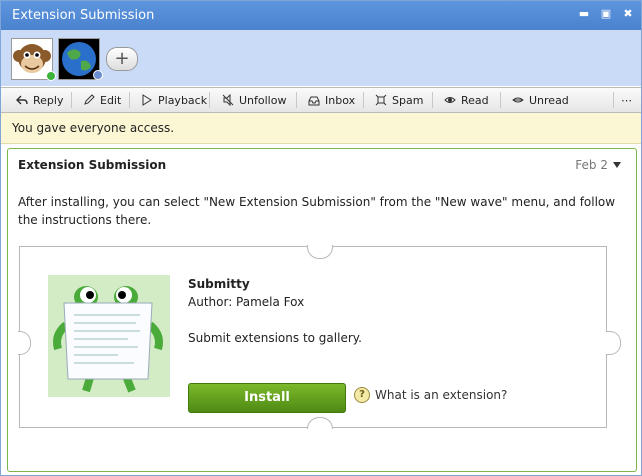 The image size is (642, 476). What do you see at coordinates (147, 100) in the screenshot?
I see `play-icon` at bounding box center [147, 100].